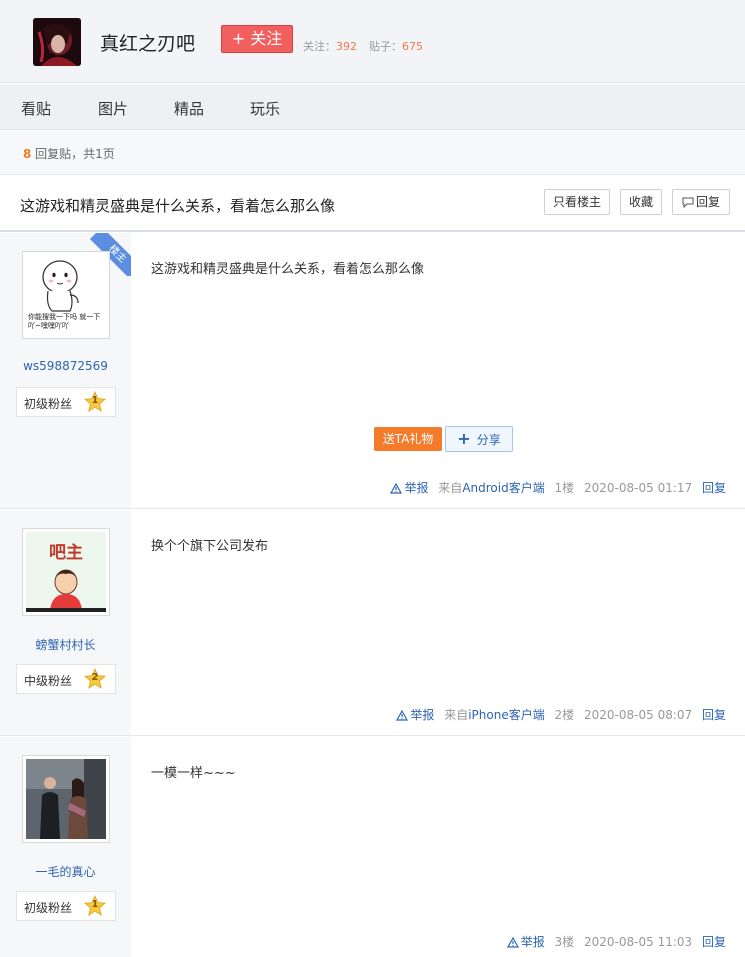 The height and width of the screenshot is (957, 745). Describe the element at coordinates (346, 46) in the screenshot. I see `follow-count: 392` at that location.